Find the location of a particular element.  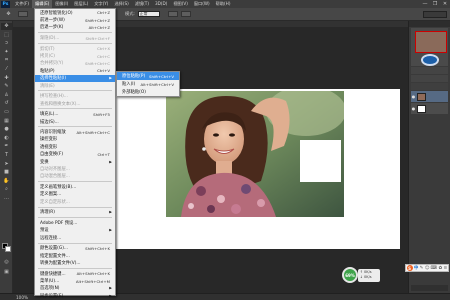

edit-menu-item: 颜色设置(G)... Shift+Ctrl+K is located at coordinates (75, 248).